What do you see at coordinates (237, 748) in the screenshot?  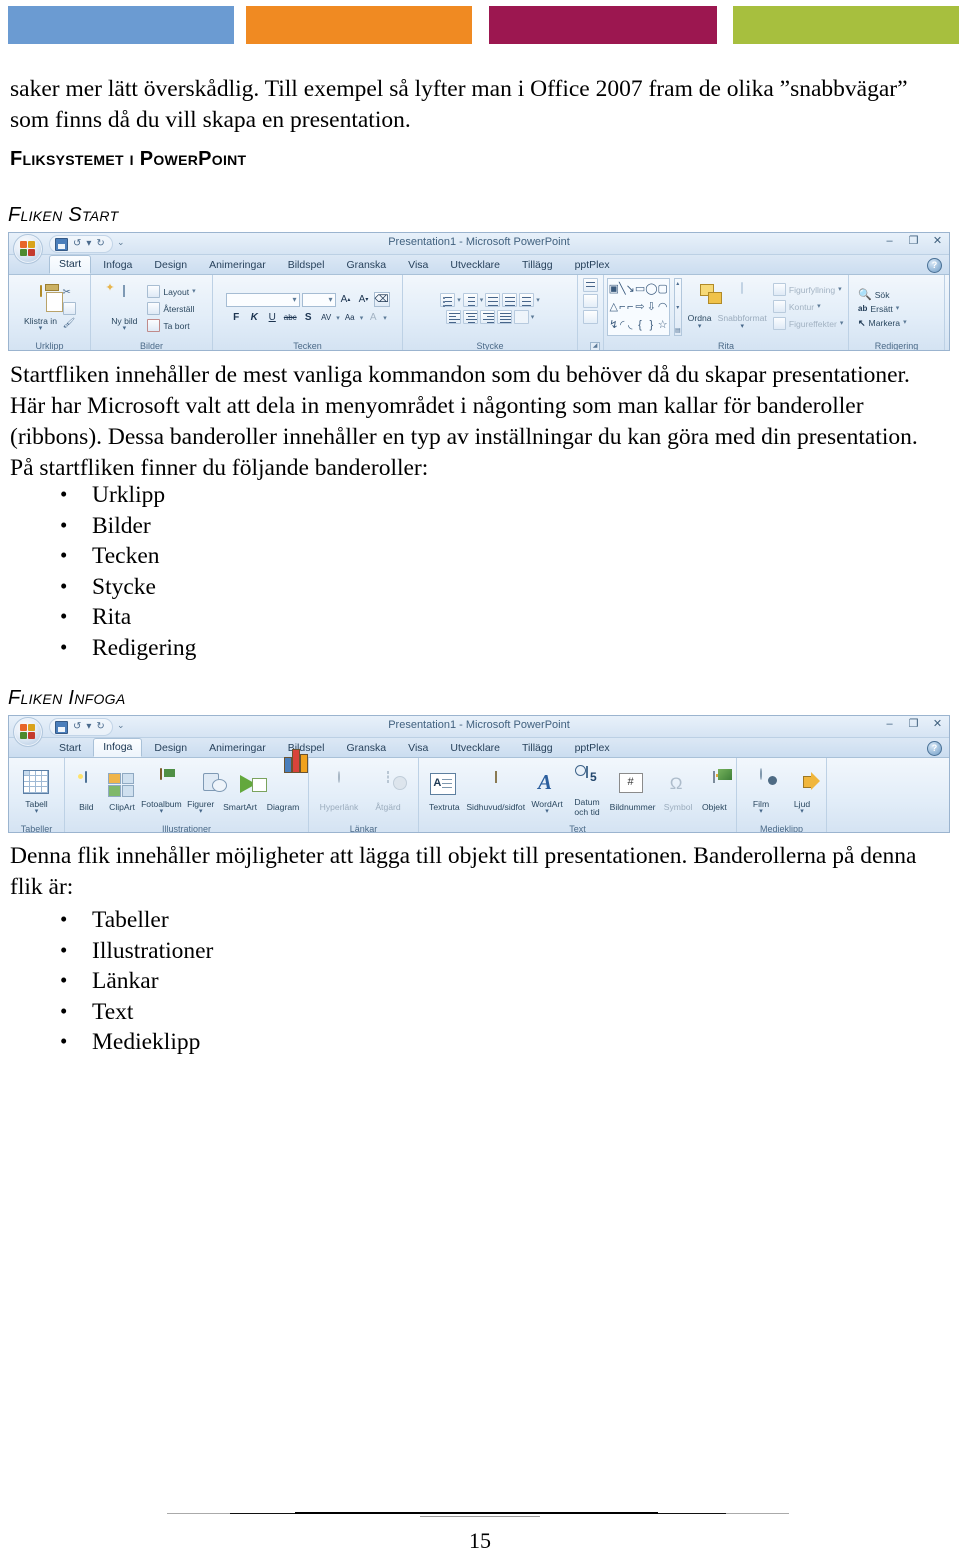 I see `tab-animeringar: Animeringar` at bounding box center [237, 748].